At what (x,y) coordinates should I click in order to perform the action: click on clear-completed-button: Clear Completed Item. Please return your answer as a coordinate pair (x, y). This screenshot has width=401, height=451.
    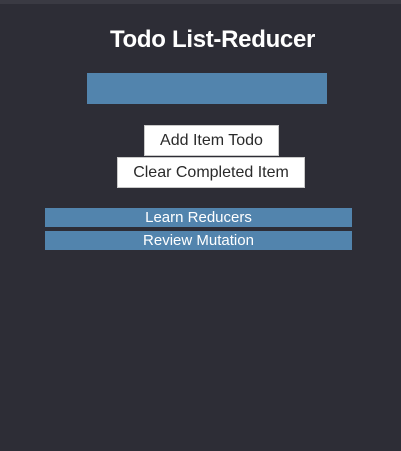
    Looking at the image, I should click on (211, 172).